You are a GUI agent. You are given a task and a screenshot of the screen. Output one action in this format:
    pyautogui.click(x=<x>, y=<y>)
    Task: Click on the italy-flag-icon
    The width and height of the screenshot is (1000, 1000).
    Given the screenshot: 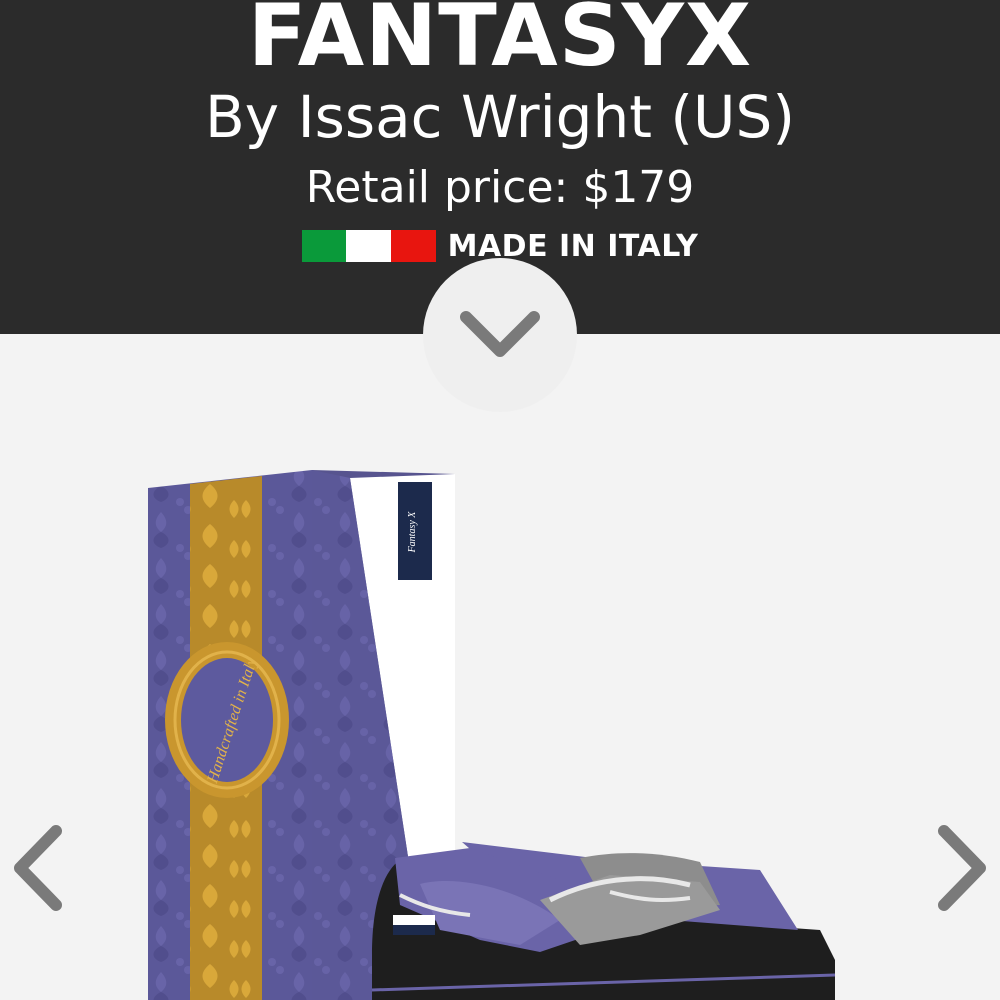 What is the action you would take?
    pyautogui.click(x=368, y=246)
    